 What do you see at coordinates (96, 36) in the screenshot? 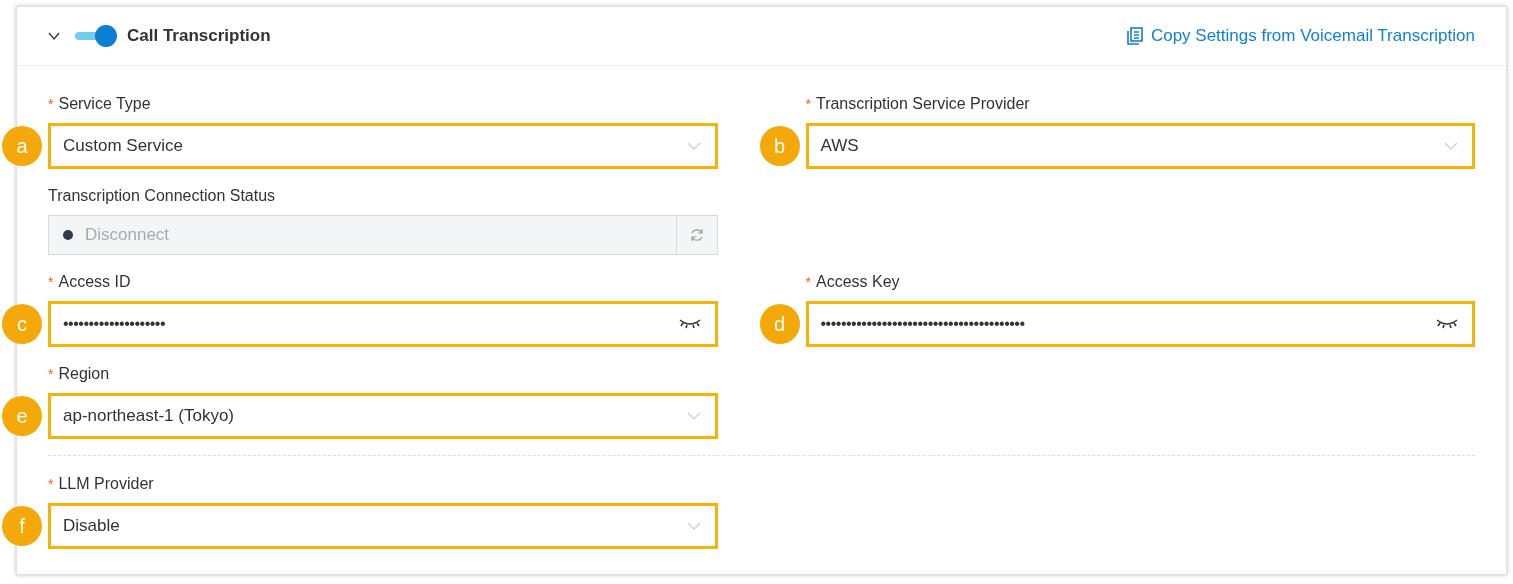
I see `toggle-switch` at bounding box center [96, 36].